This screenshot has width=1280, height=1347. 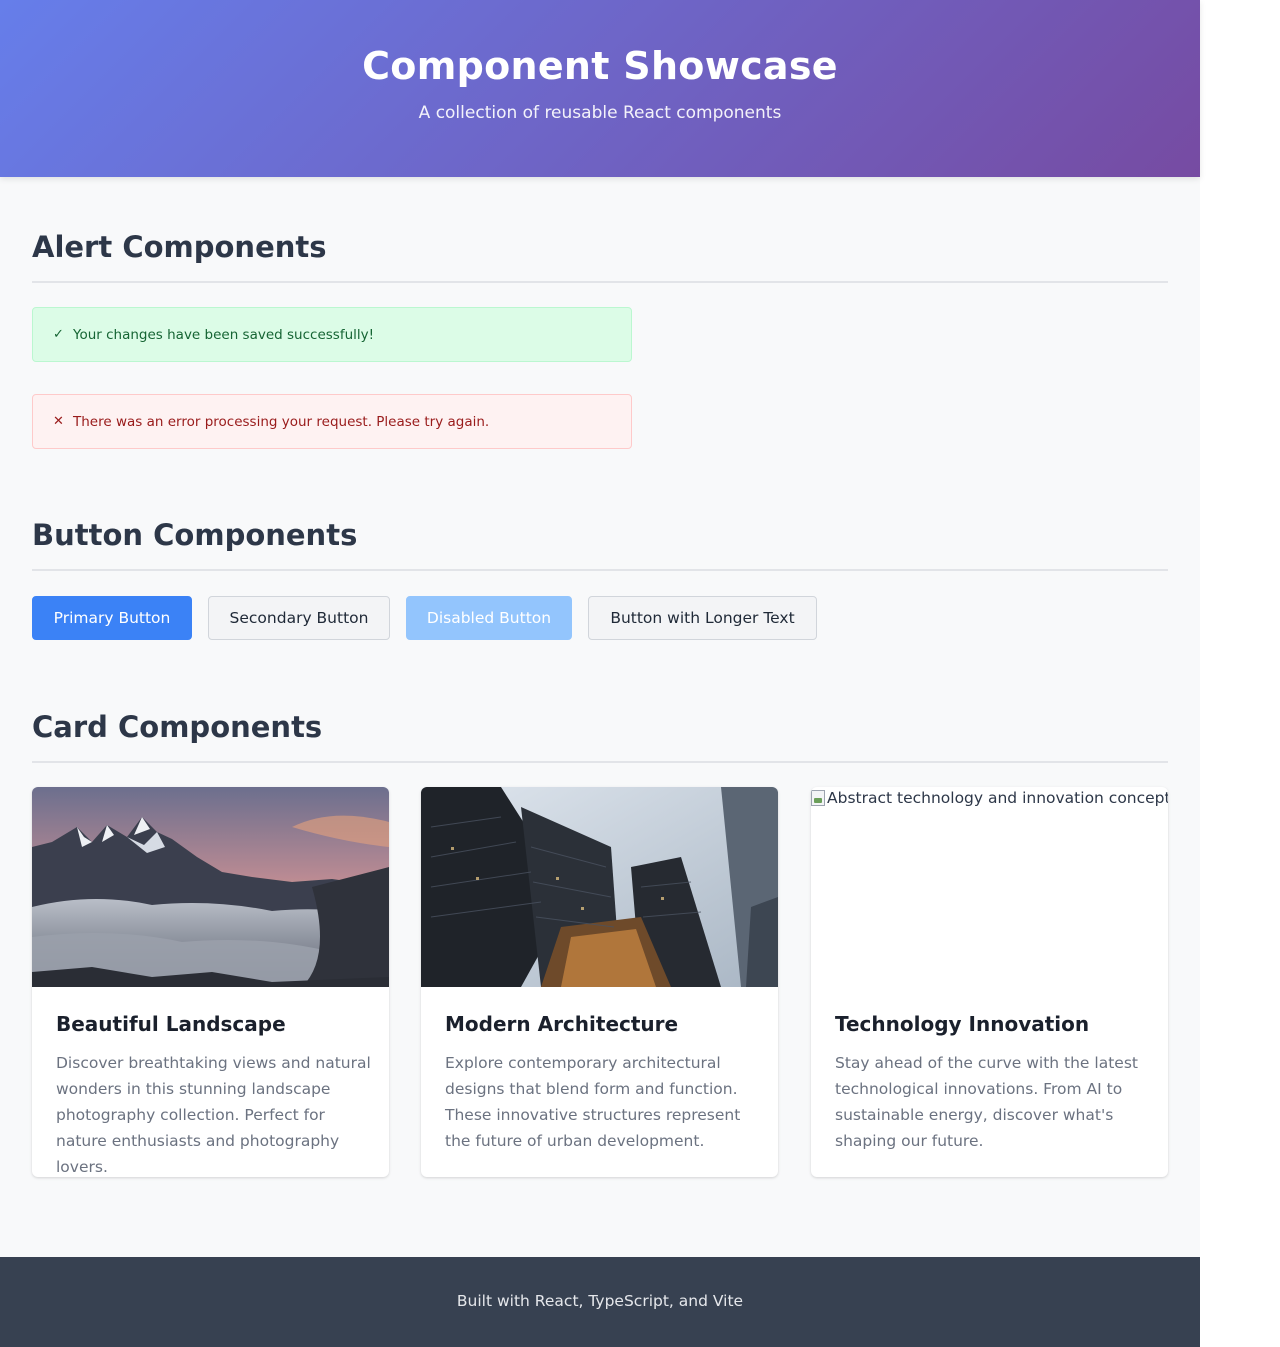 I want to click on card-title: Technology Innovation, so click(x=962, y=1024).